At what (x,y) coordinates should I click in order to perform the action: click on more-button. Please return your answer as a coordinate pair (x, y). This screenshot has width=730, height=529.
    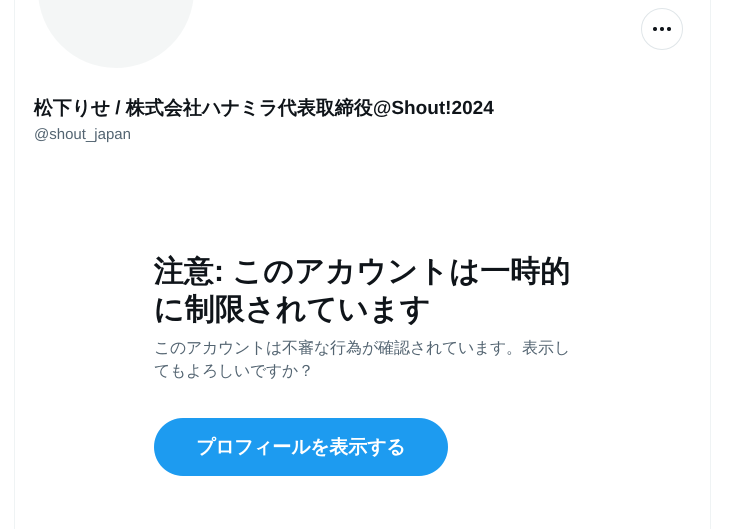
    Looking at the image, I should click on (662, 29).